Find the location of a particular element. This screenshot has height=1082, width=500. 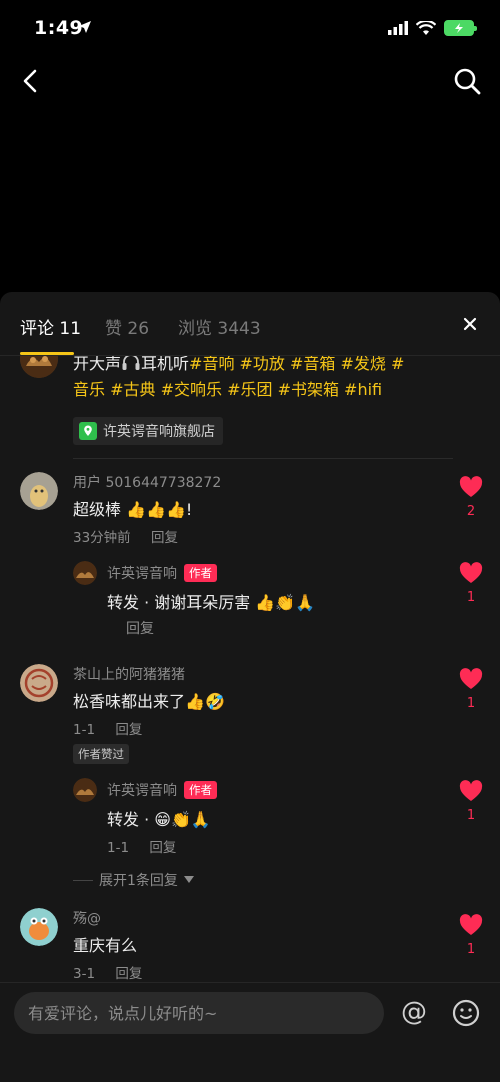

author-liked-badge: 作者赞过 is located at coordinates (101, 754).